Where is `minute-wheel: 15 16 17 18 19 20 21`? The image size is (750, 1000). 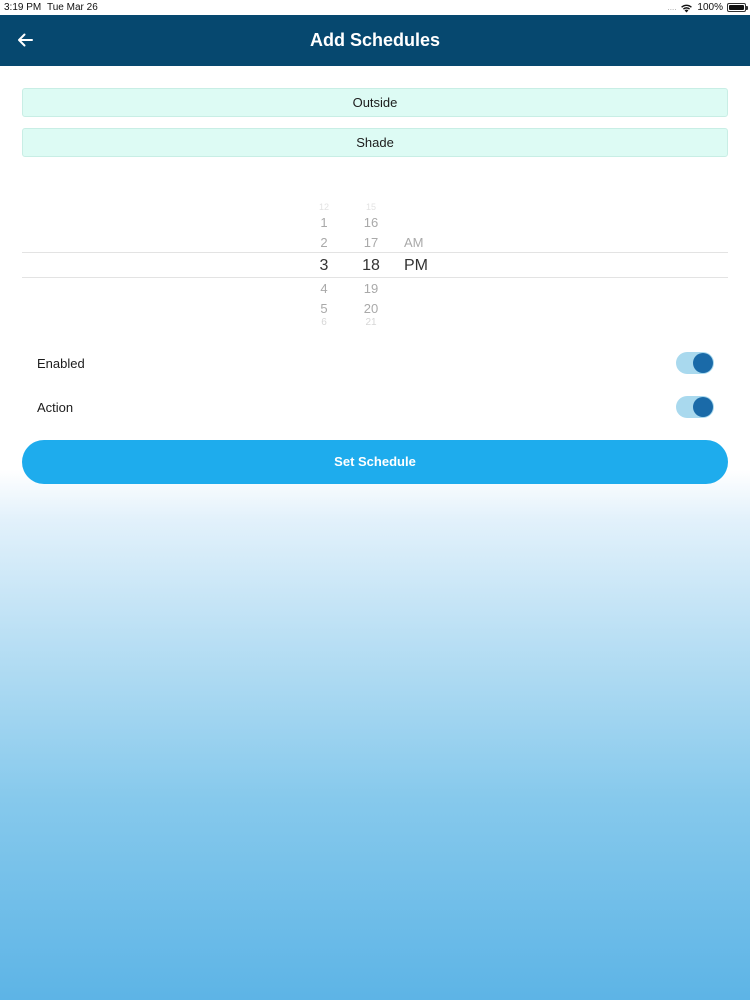
minute-wheel: 15 16 17 18 19 20 21 is located at coordinates (371, 268).